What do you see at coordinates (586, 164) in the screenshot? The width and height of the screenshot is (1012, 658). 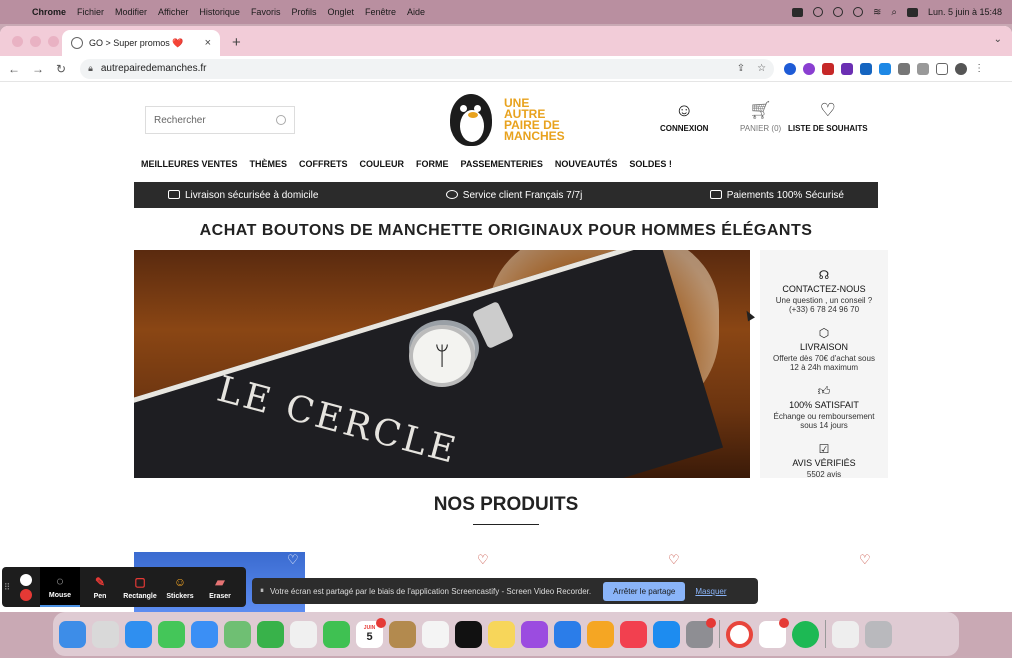 I see `nav-nouveautes: NOUVEAUTÉS` at bounding box center [586, 164].